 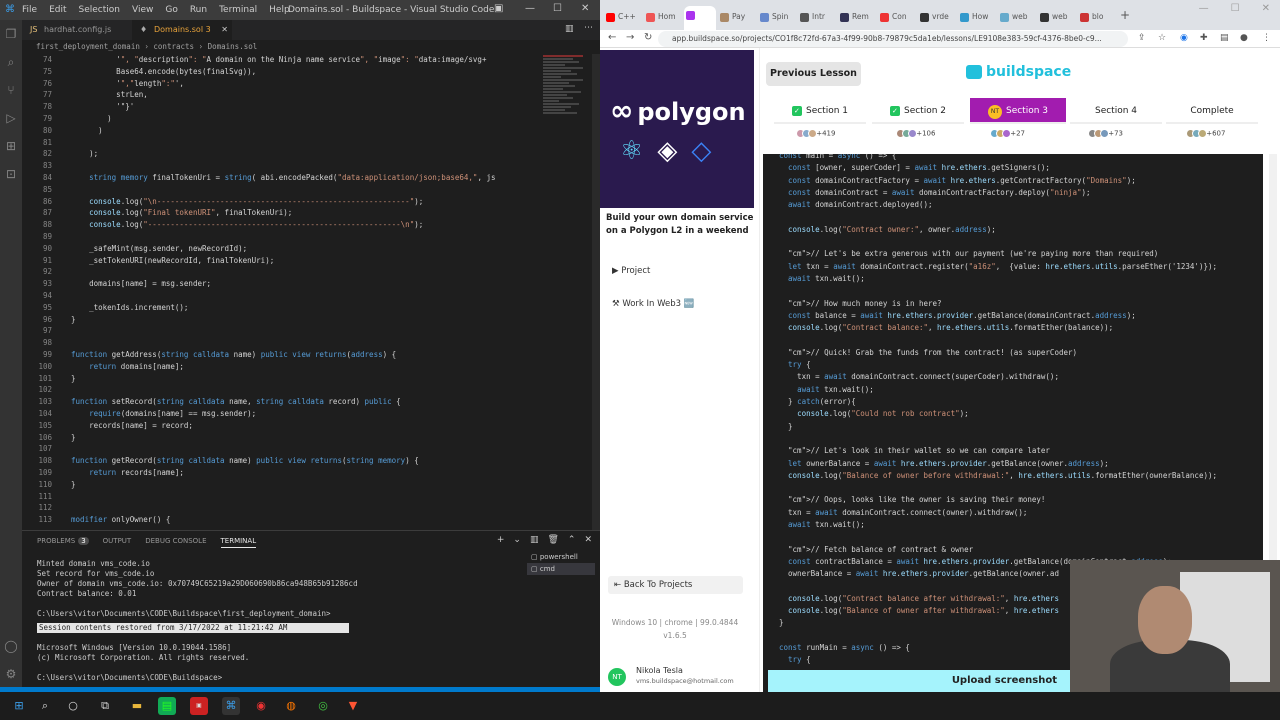 I want to click on code-line: 94, so click(x=282, y=296).